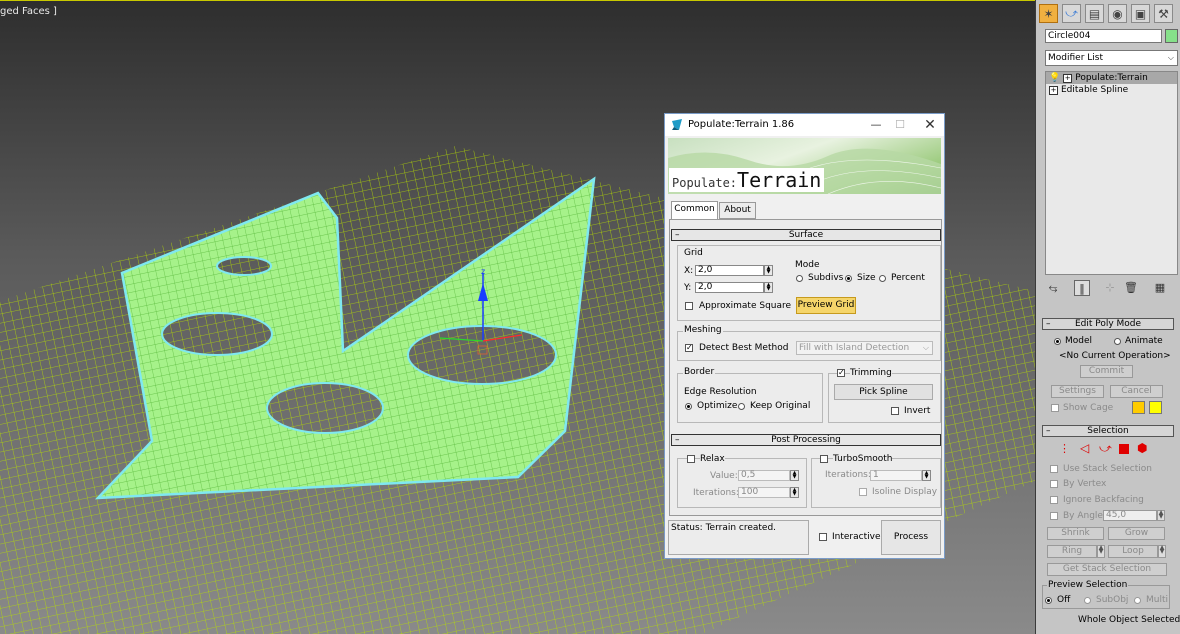 The width and height of the screenshot is (1180, 634). What do you see at coordinates (1163, 13) in the screenshot?
I see `utilities-tab-icon: ⚒` at bounding box center [1163, 13].